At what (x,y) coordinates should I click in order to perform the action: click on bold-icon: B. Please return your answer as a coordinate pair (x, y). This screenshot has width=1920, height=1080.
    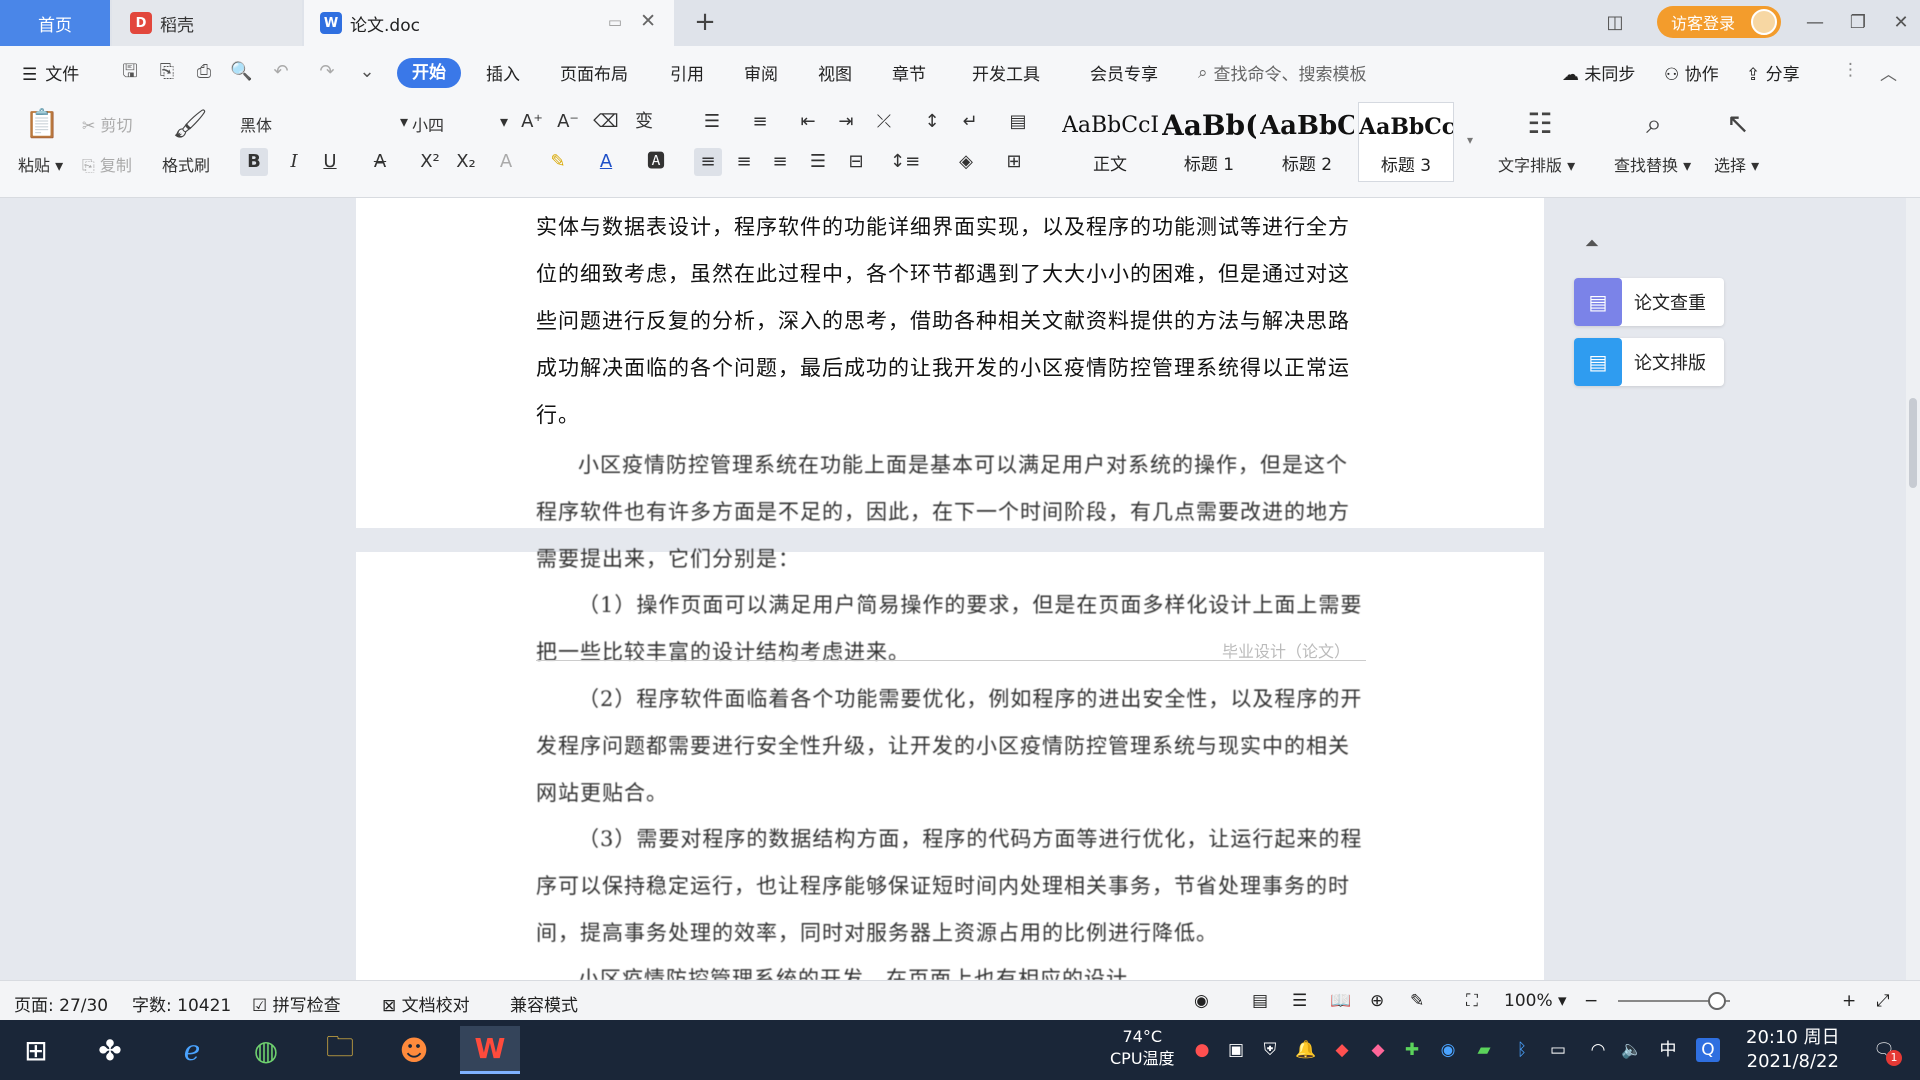
    Looking at the image, I should click on (254, 162).